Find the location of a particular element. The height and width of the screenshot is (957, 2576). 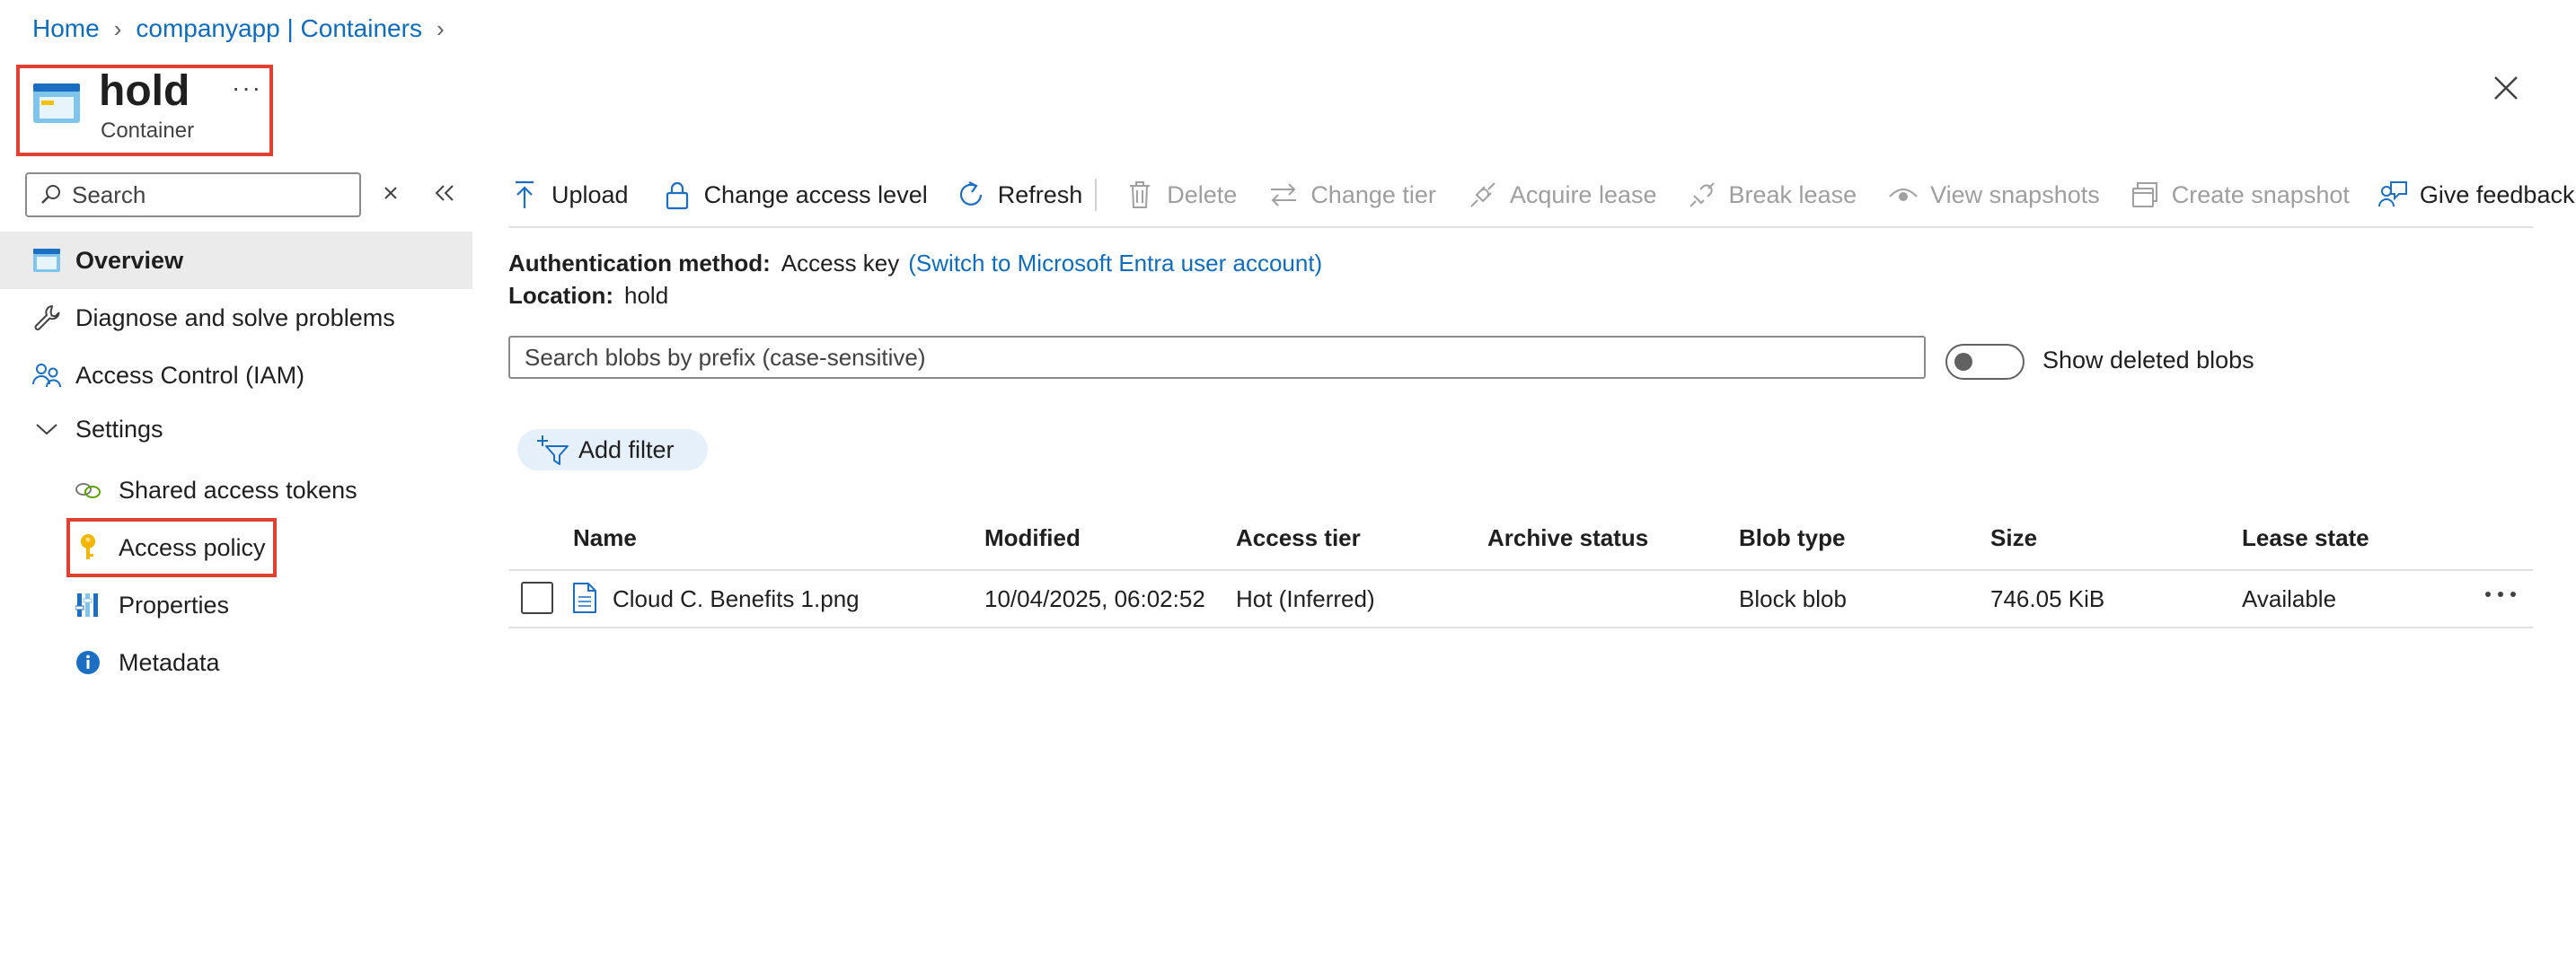

add-filter-label: Add filter is located at coordinates (626, 449).